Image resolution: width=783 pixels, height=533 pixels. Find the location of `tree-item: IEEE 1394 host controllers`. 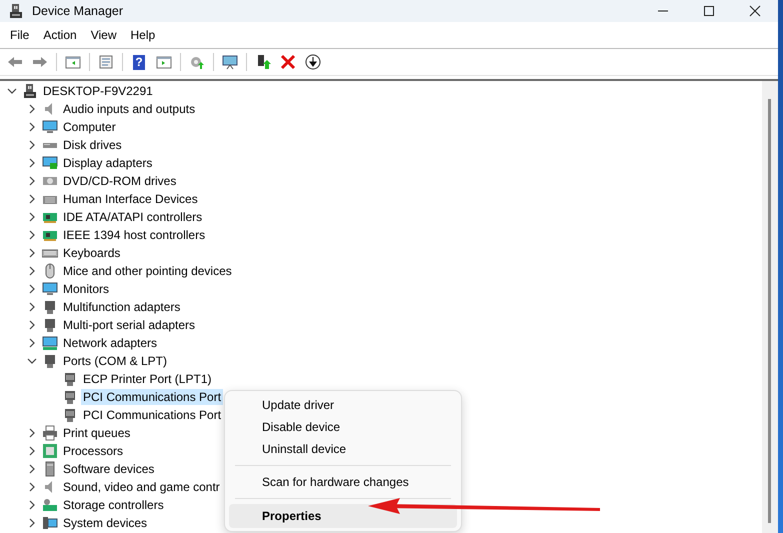

tree-item: IEEE 1394 host controllers is located at coordinates (134, 235).